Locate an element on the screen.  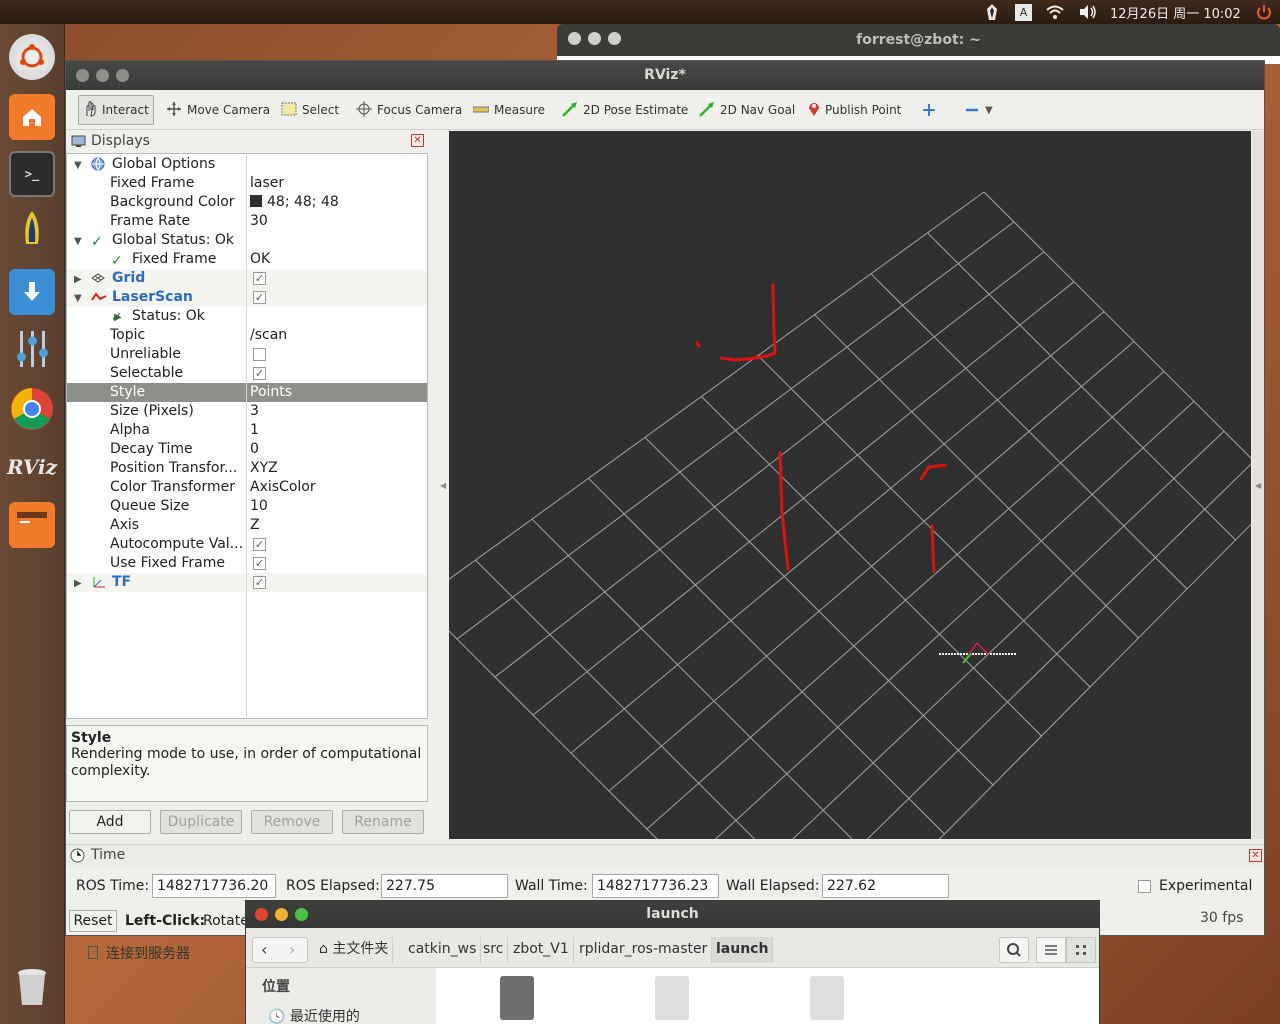
property-value: Z is located at coordinates (255, 525).